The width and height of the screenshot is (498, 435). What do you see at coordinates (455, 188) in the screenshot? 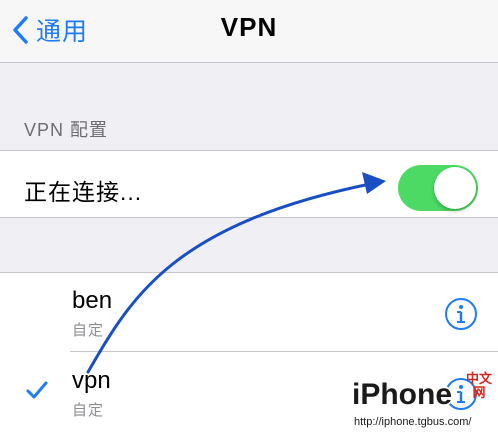
I see `toggle-knob` at bounding box center [455, 188].